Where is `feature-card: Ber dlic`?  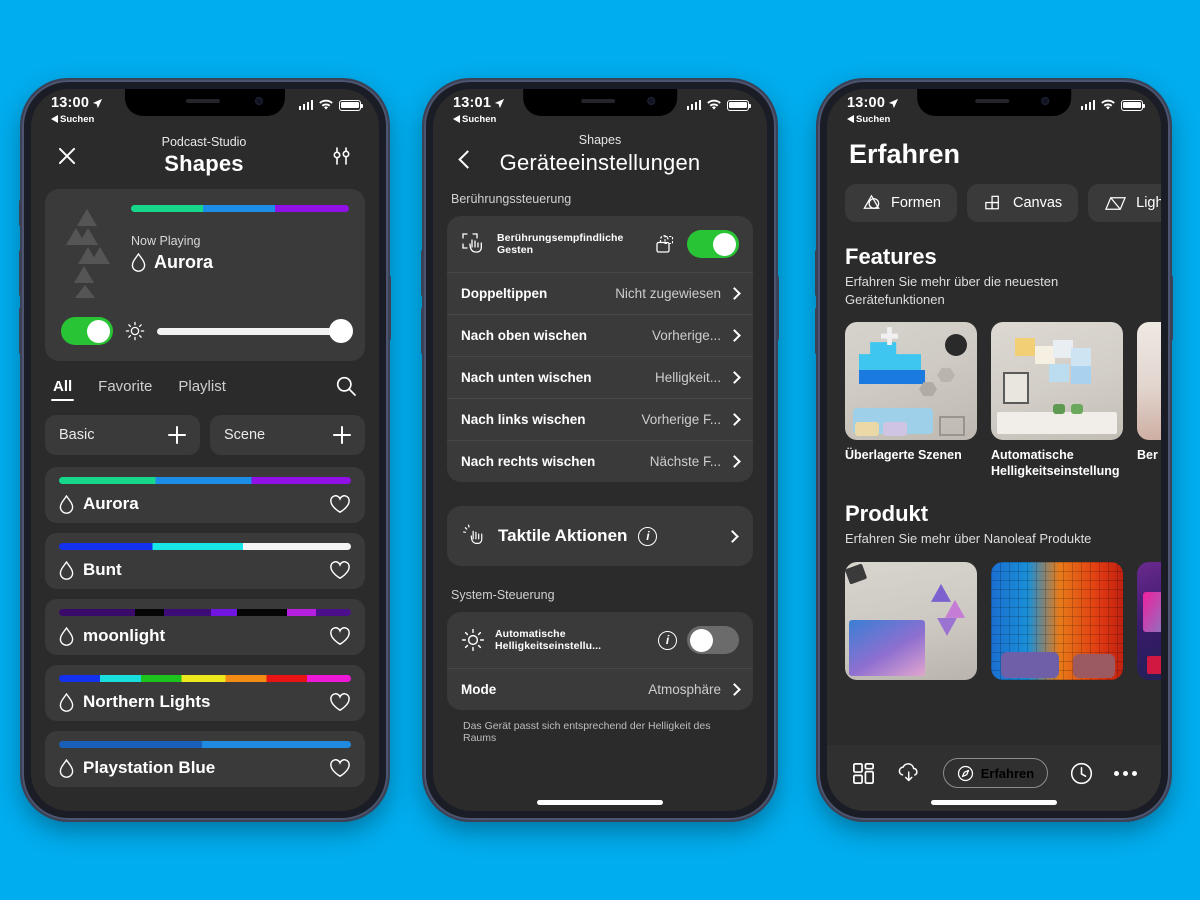 feature-card: Ber dlic is located at coordinates (1149, 400).